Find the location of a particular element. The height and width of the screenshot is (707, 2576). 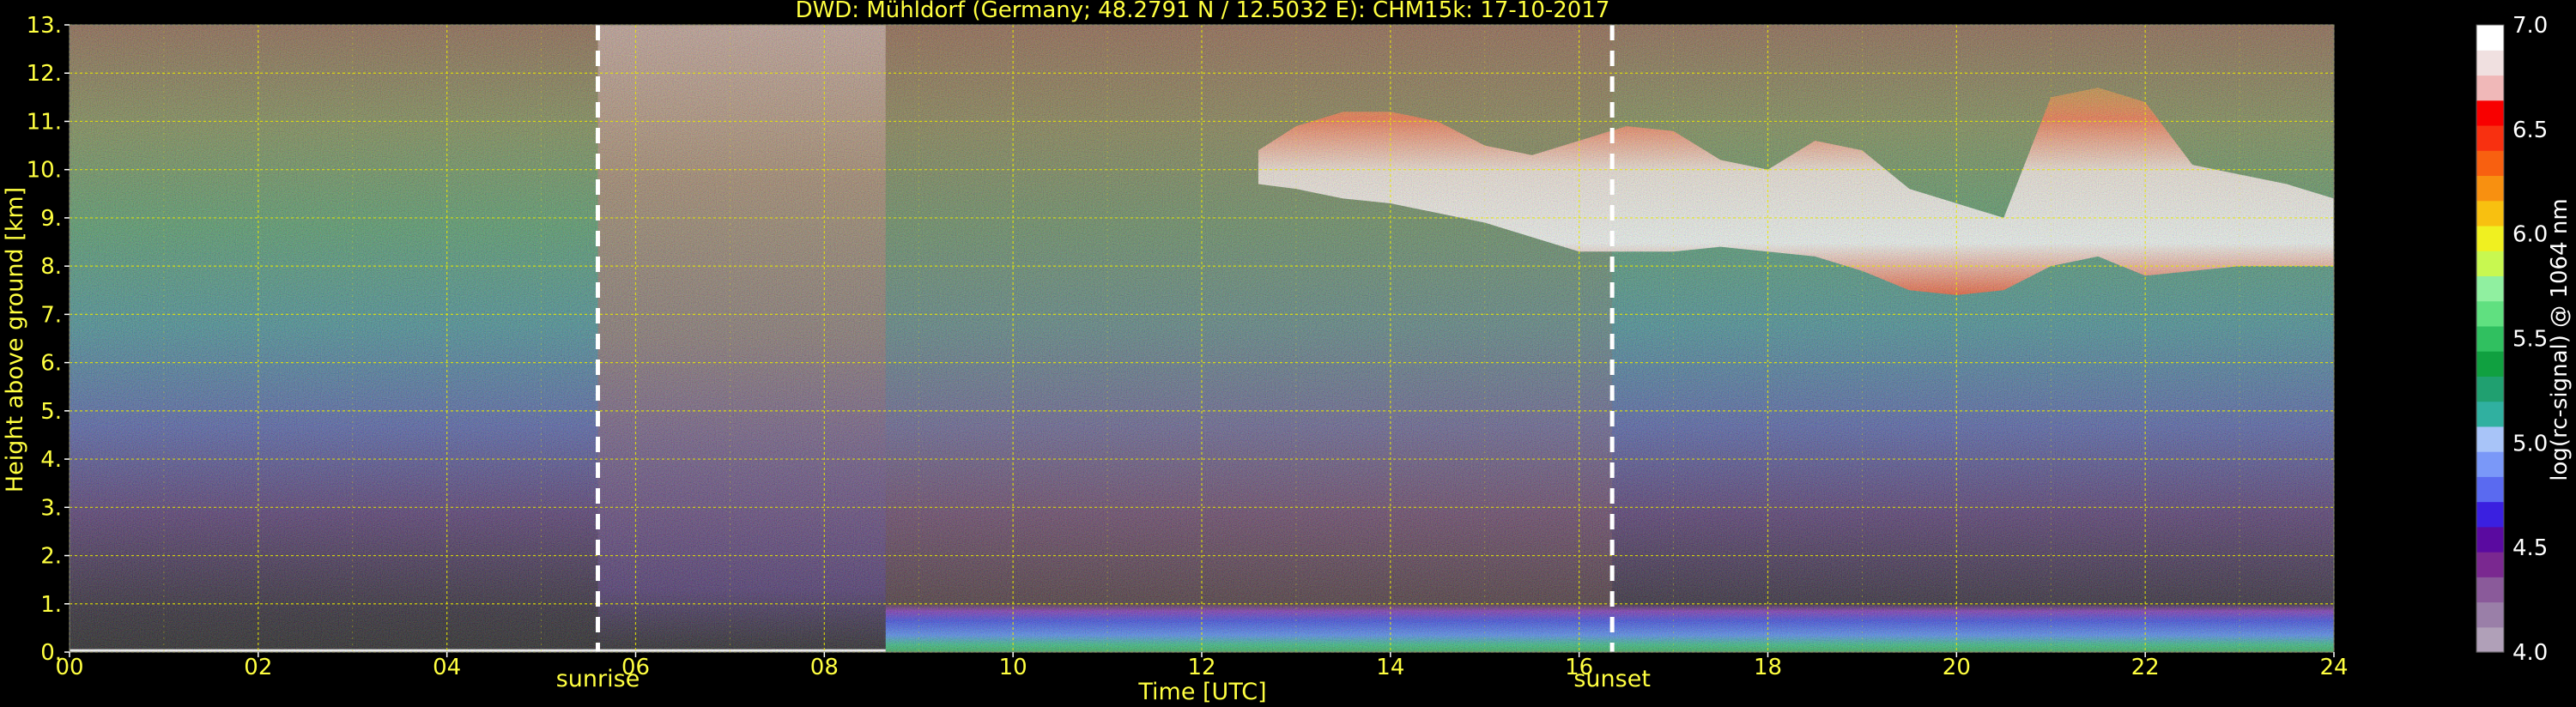

y-tick-label: 9. is located at coordinates (51, 219).